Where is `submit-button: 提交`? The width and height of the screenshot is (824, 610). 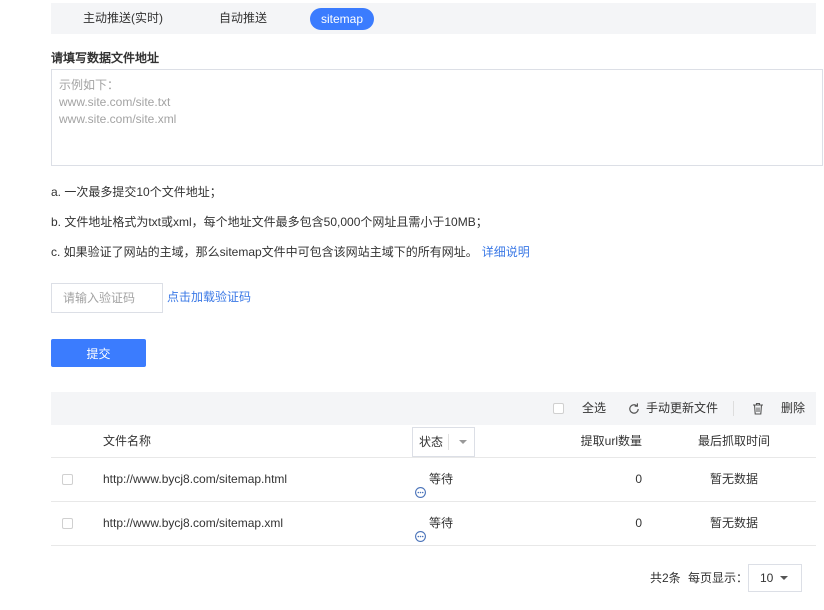
submit-button: 提交 is located at coordinates (98, 353).